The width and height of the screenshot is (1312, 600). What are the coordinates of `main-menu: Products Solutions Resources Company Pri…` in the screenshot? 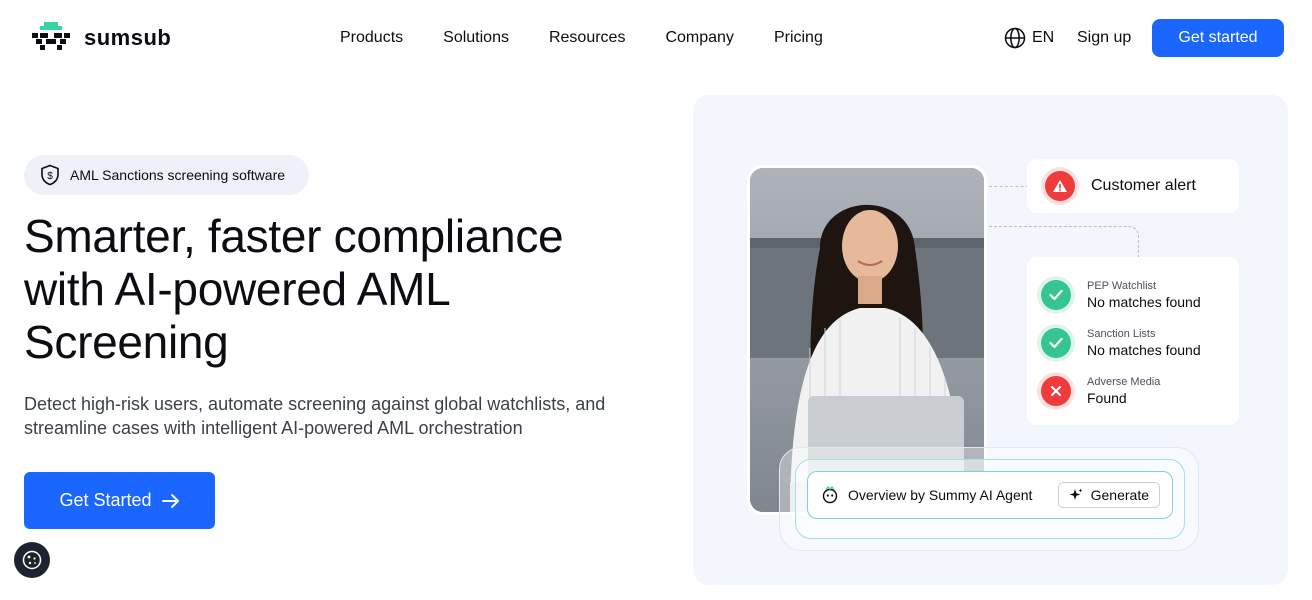 It's located at (581, 38).